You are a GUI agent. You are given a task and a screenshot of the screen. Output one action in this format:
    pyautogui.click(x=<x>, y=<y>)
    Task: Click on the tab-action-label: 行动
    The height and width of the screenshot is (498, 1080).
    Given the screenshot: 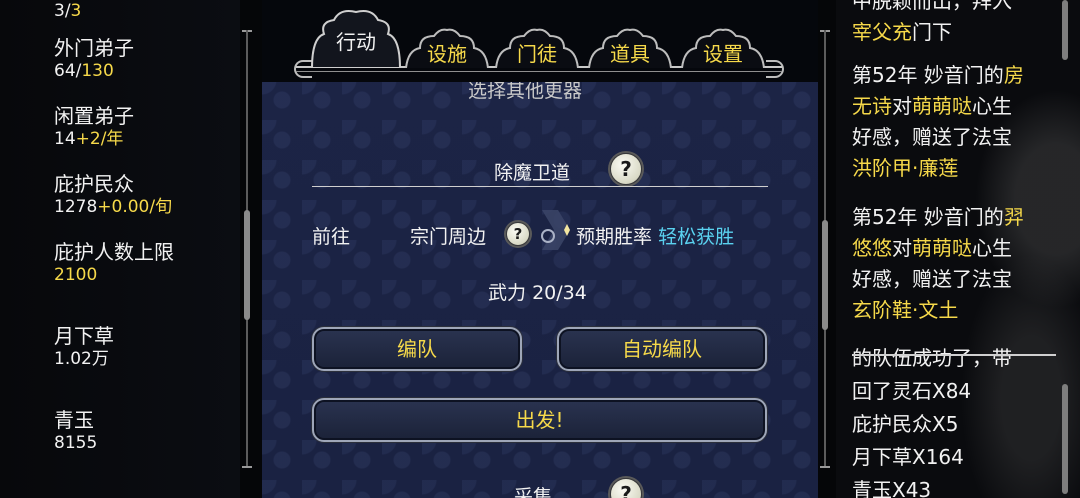 What is the action you would take?
    pyautogui.click(x=356, y=42)
    